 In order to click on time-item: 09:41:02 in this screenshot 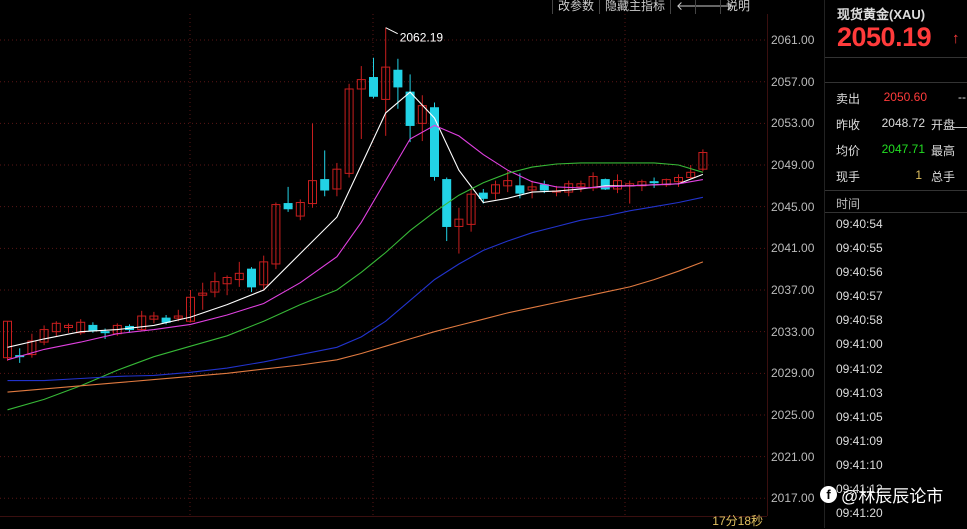, I will do `click(859, 368)`.